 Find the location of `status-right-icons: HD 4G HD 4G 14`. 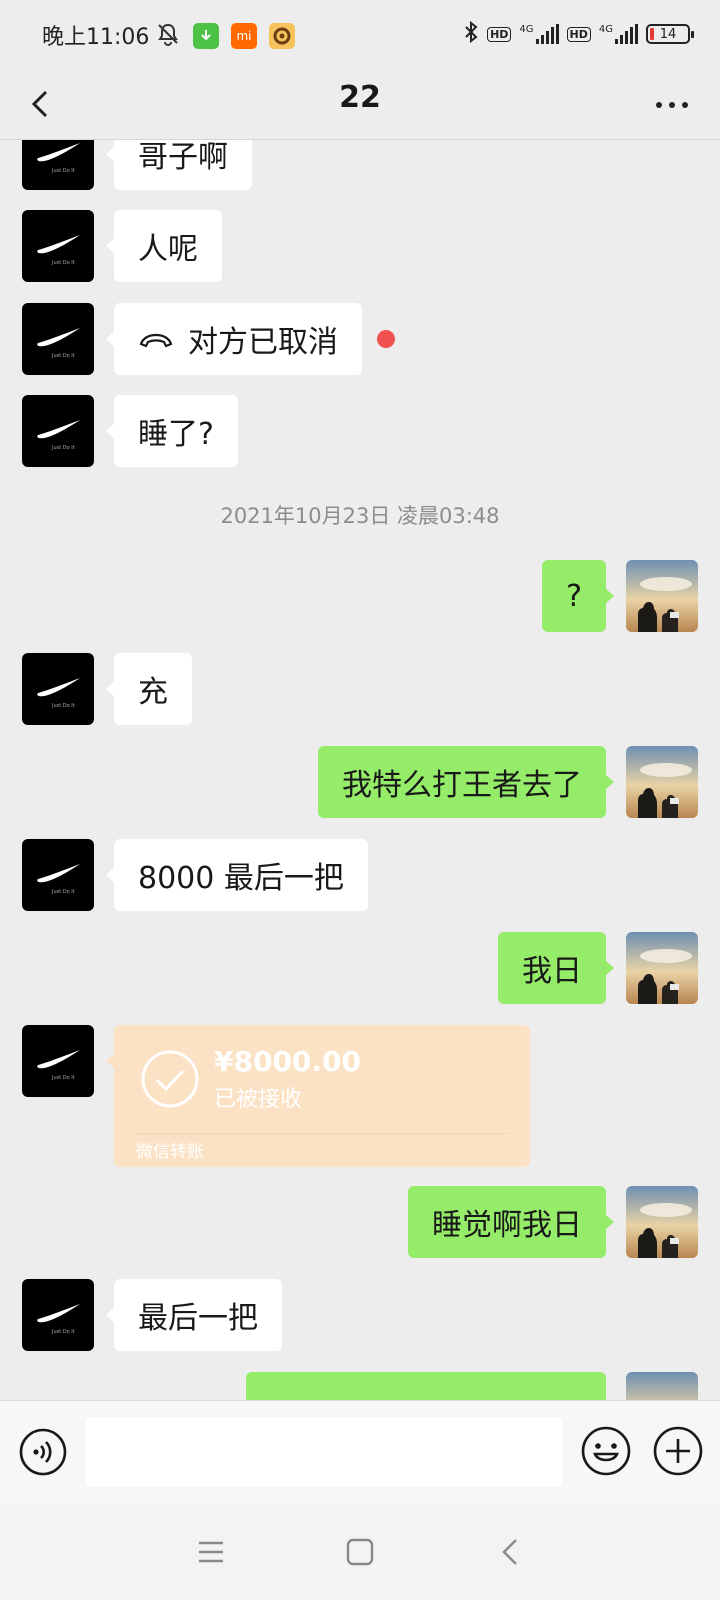

status-right-icons: HD 4G HD 4G 14 is located at coordinates (578, 33).